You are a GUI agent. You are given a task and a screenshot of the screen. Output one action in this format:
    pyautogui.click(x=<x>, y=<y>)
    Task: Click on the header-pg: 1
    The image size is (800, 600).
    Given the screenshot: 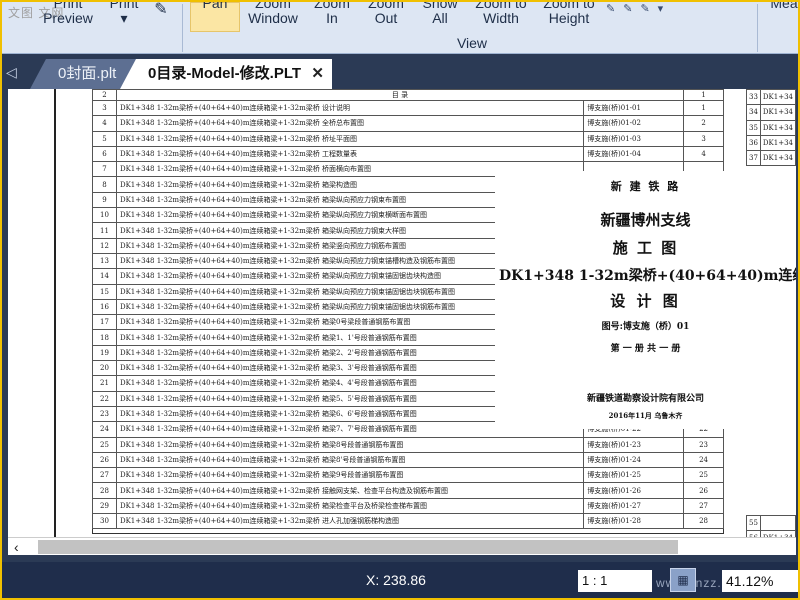 What is the action you would take?
    pyautogui.click(x=703, y=95)
    